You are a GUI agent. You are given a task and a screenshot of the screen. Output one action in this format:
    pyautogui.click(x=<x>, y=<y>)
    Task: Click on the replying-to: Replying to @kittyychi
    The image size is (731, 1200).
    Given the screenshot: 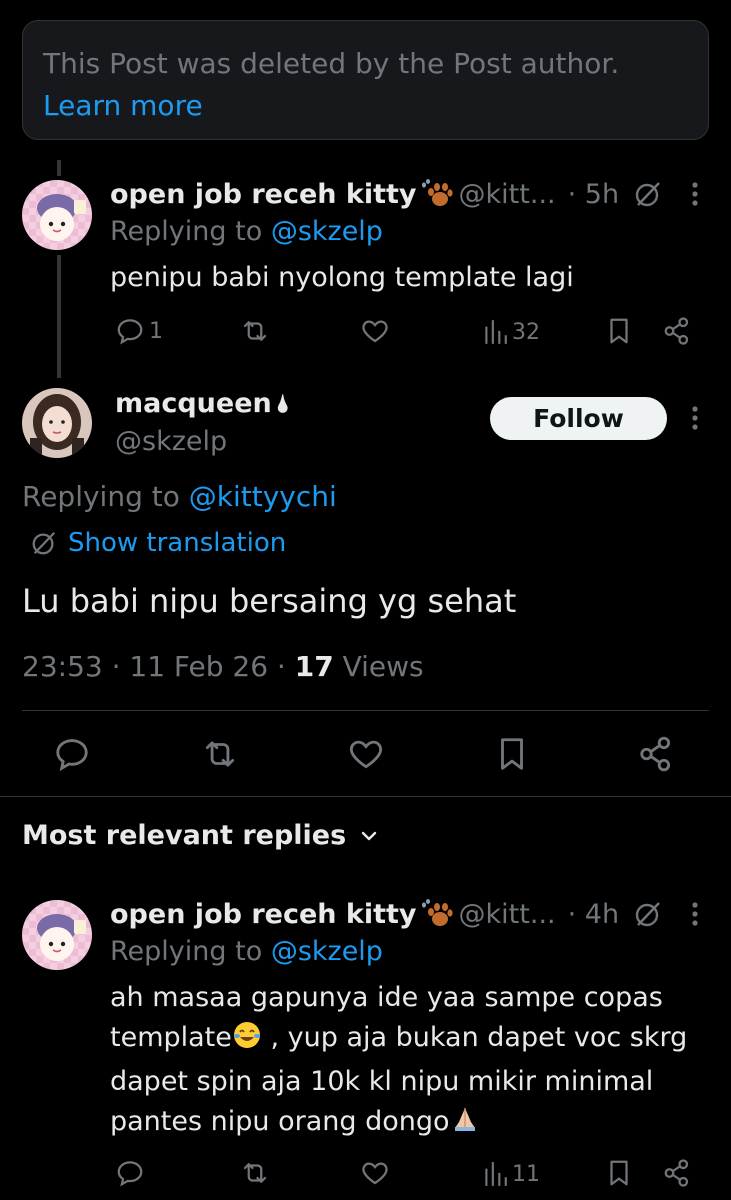 What is the action you would take?
    pyautogui.click(x=179, y=496)
    